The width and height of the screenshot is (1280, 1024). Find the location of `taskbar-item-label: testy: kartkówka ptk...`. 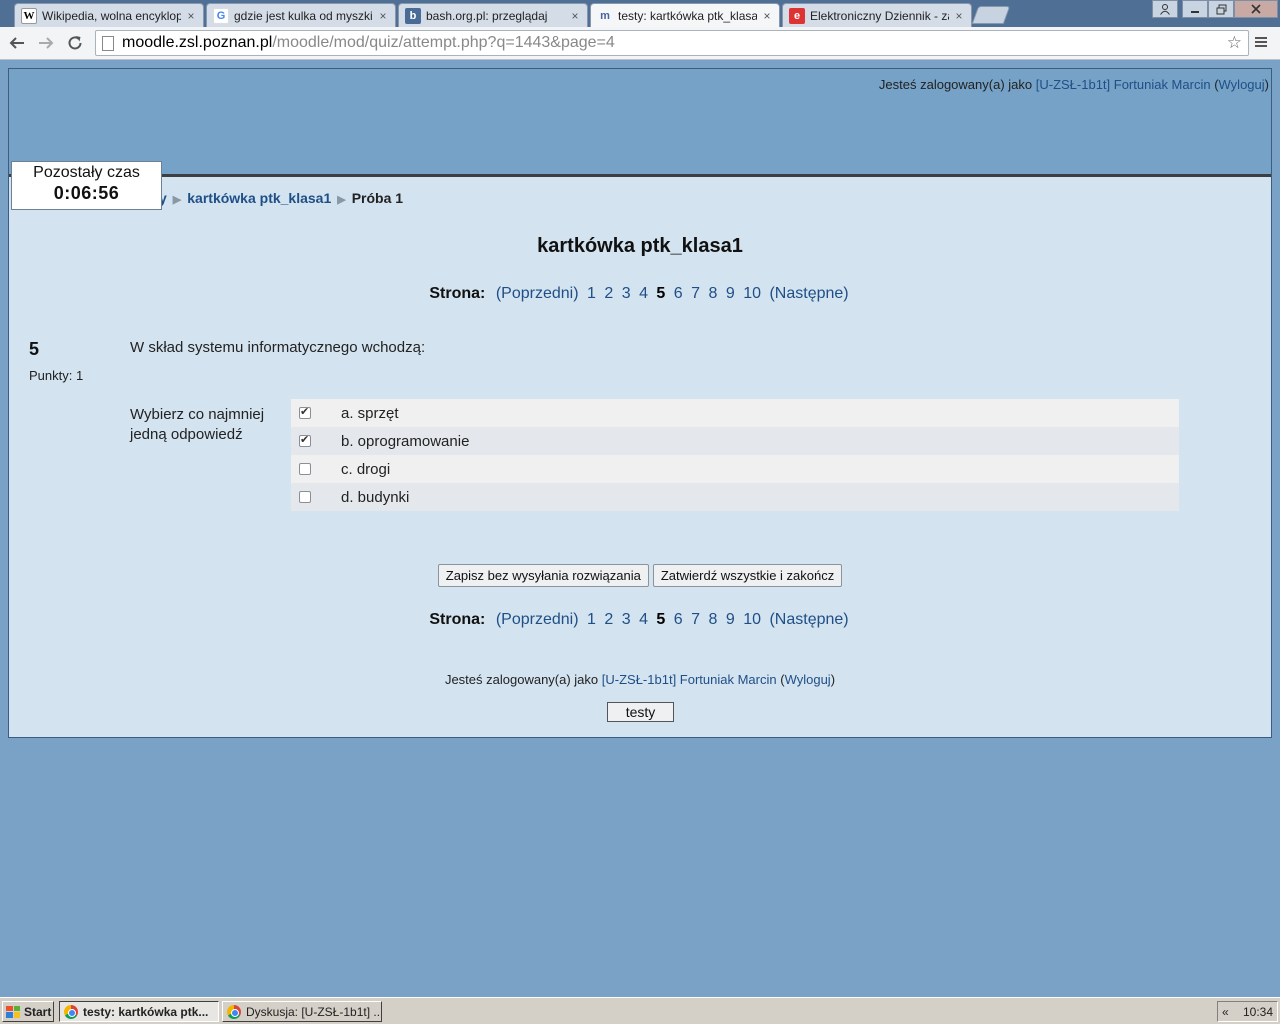

taskbar-item-label: testy: kartkówka ptk... is located at coordinates (146, 1011).